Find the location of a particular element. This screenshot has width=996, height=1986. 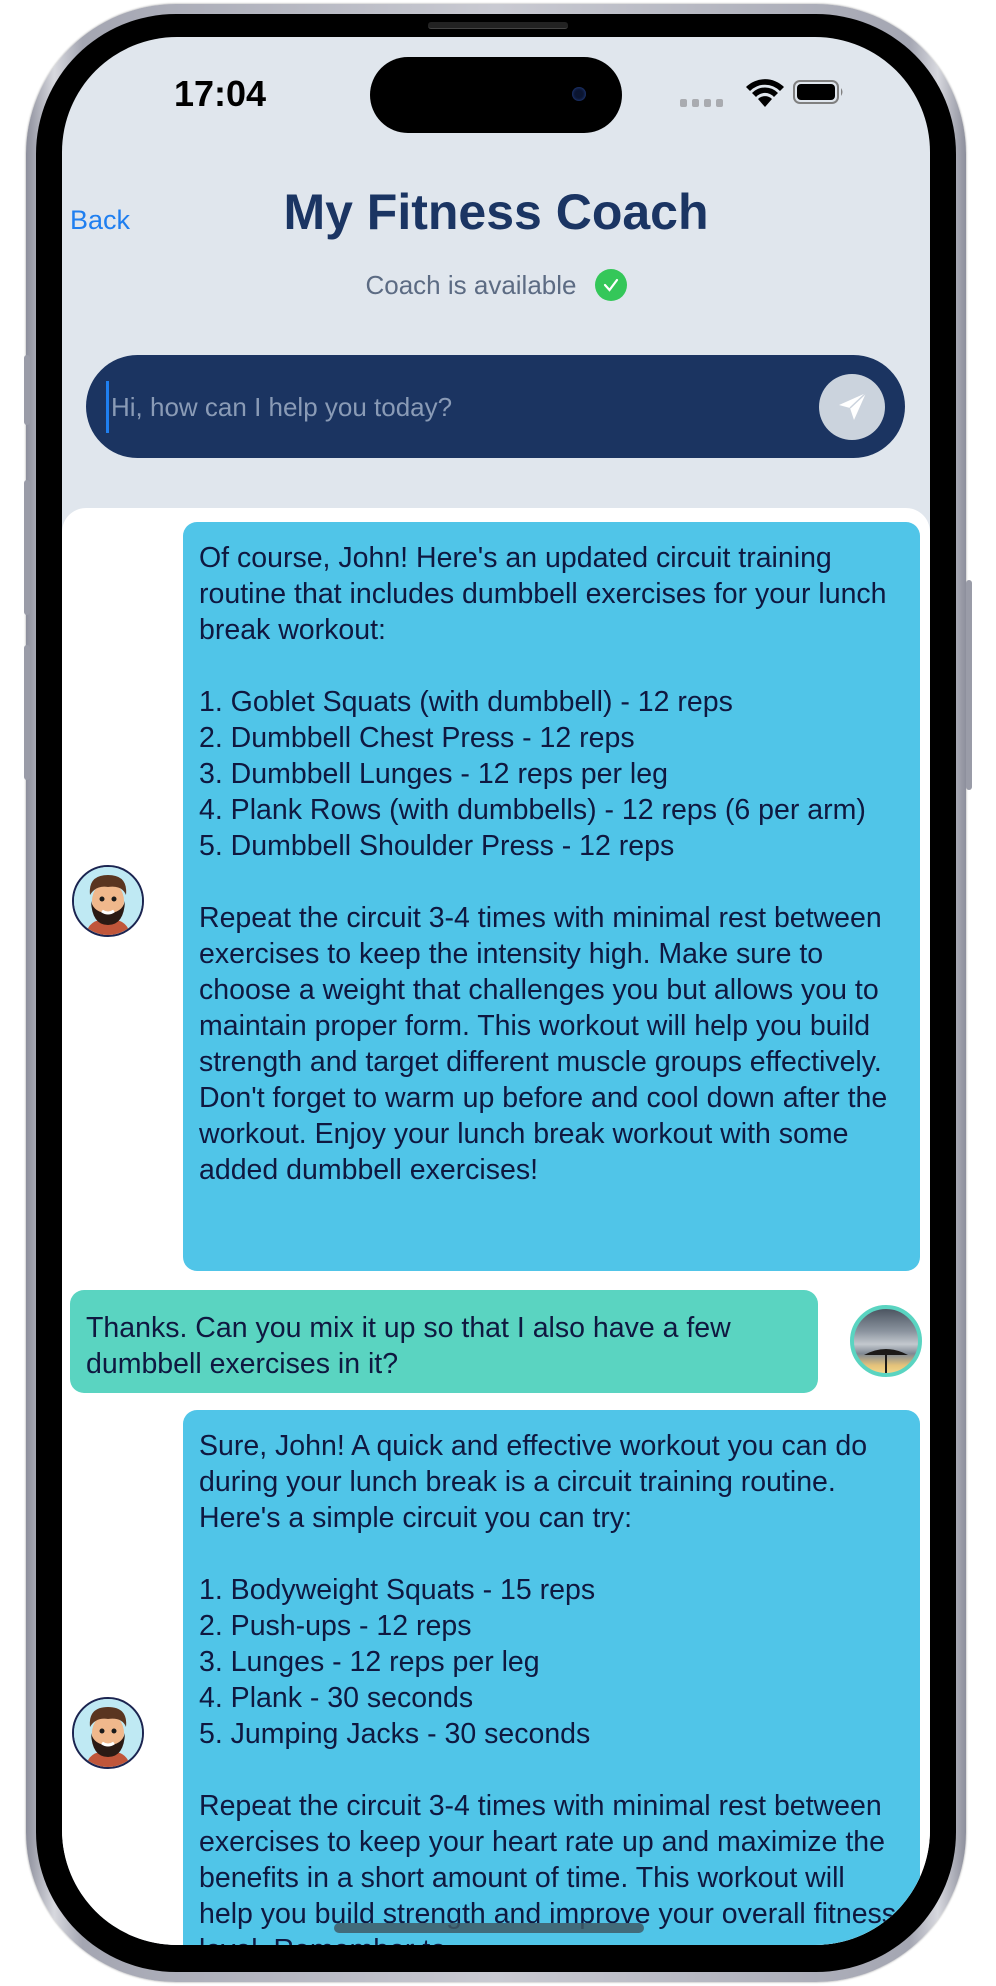

status-time: 17:04 is located at coordinates (220, 93).